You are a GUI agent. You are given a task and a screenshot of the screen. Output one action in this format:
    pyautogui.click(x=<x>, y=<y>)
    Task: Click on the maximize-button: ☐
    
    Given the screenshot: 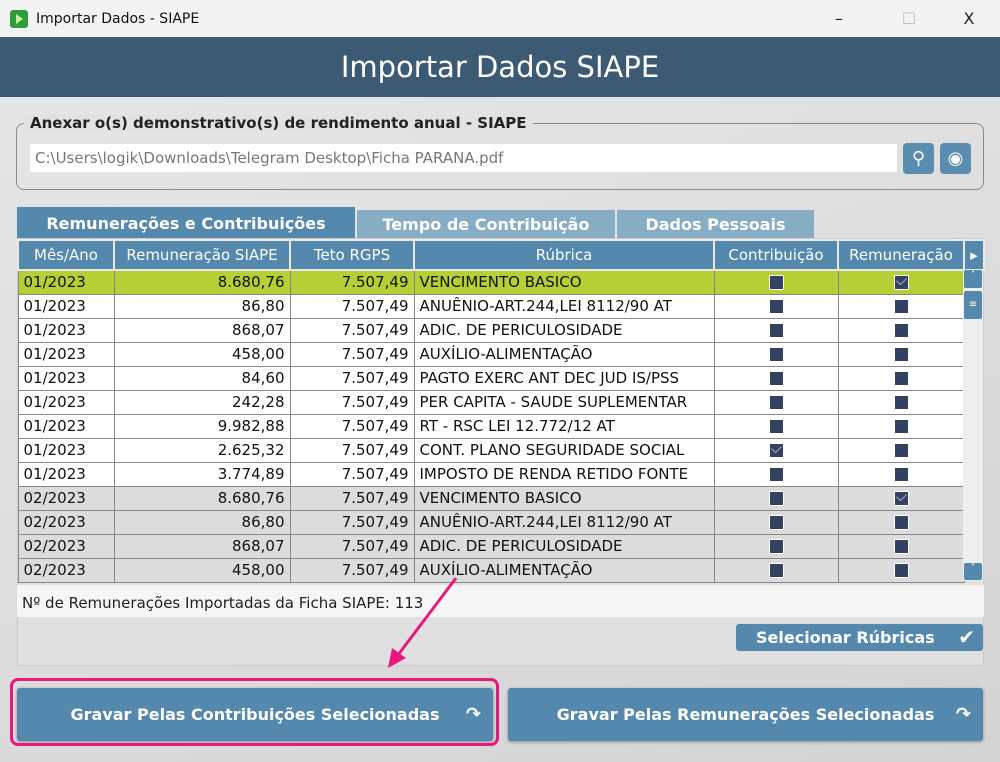 What is the action you would take?
    pyautogui.click(x=909, y=18)
    